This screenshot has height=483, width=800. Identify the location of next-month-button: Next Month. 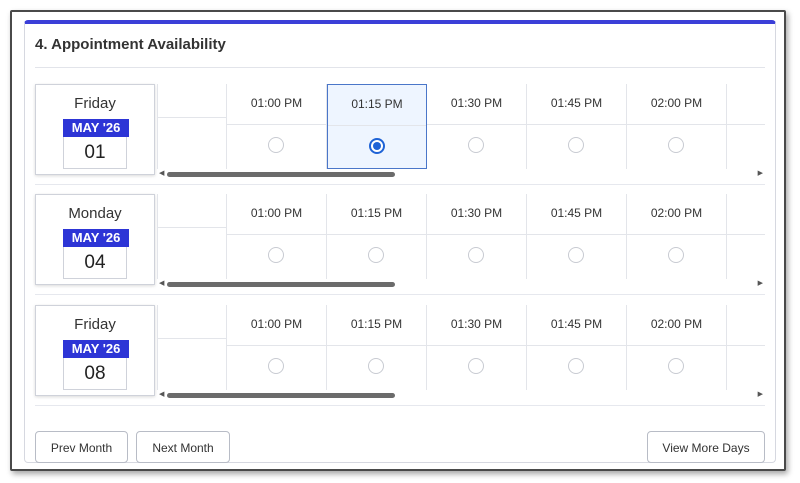
(183, 447).